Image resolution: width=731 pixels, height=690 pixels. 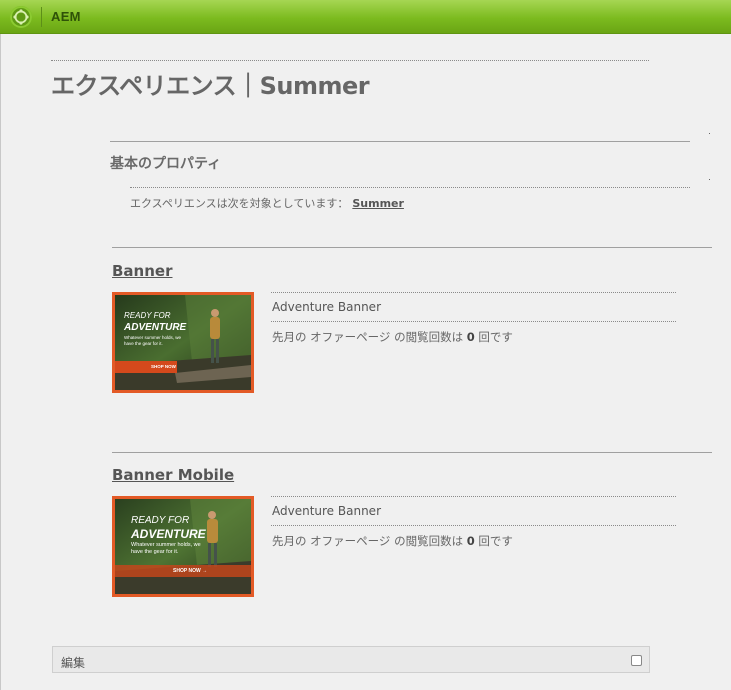 I want to click on section-divider, so click(x=400, y=141).